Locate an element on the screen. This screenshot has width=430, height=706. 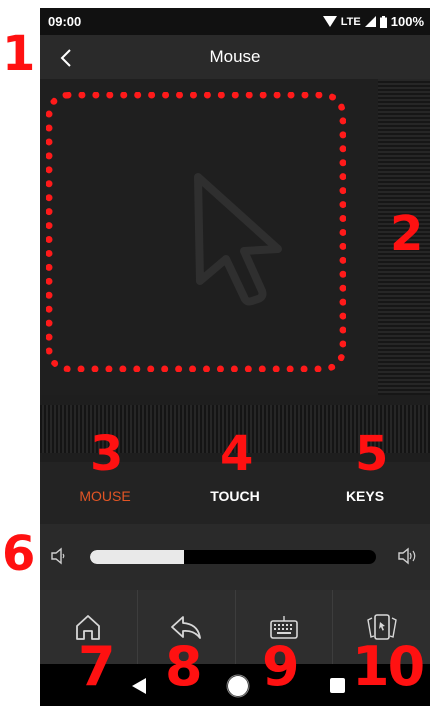
annotation-9: 9 is located at coordinates (281, 666).